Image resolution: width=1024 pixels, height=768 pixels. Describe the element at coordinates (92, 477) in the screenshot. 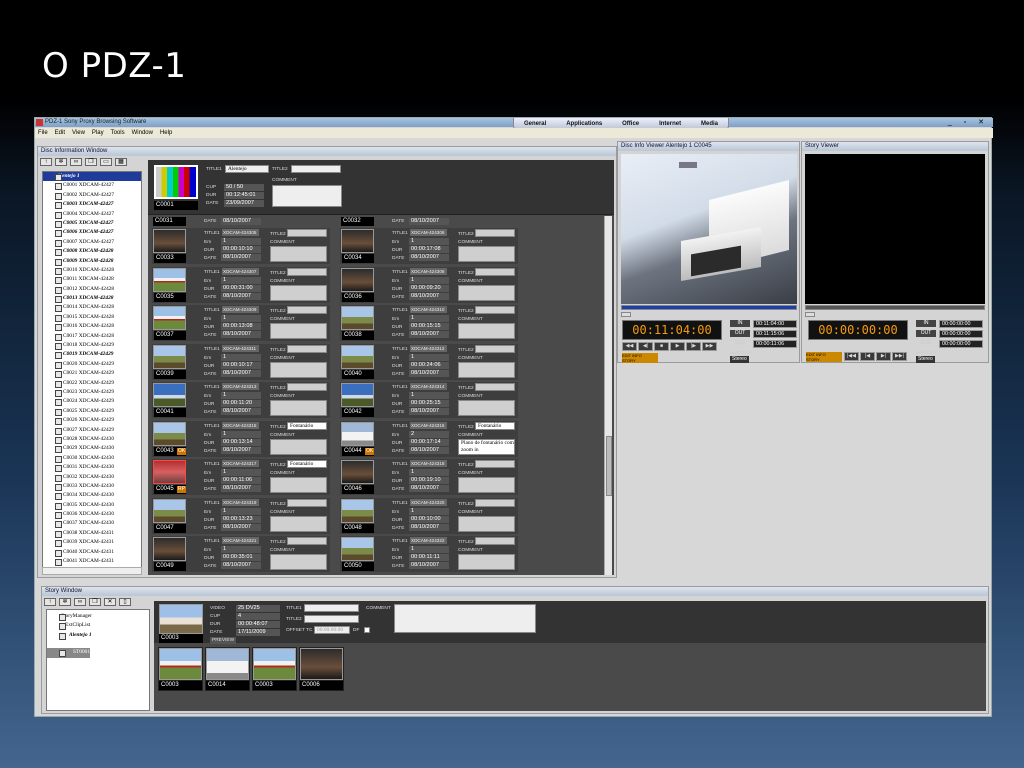

I see `tree-item: C0032 XDCAM-42430` at that location.